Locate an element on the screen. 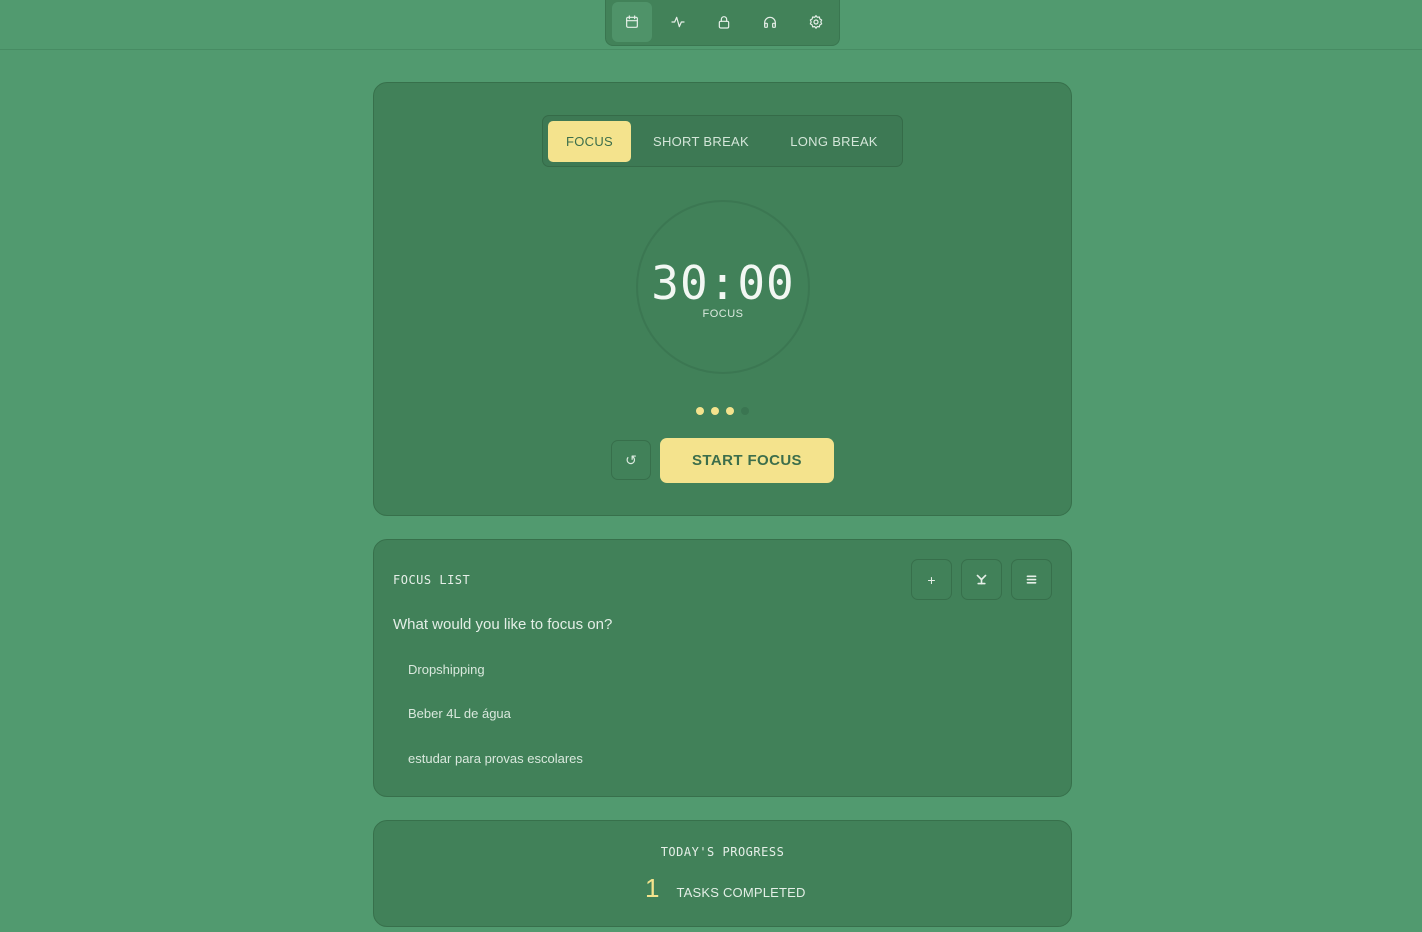  reset-icon: ↺ is located at coordinates (631, 459).